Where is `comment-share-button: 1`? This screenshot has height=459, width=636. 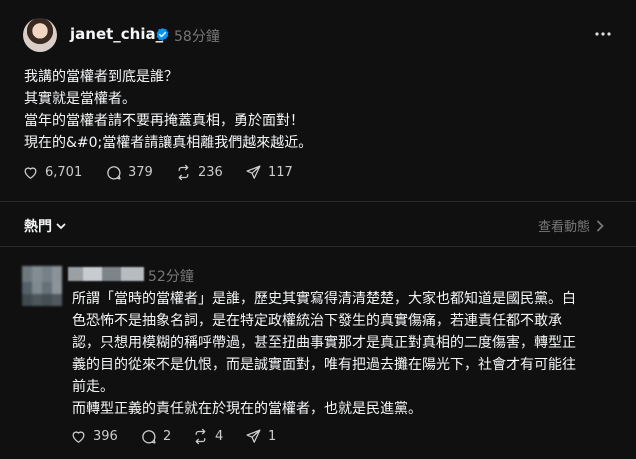
comment-share-button: 1 is located at coordinates (260, 436).